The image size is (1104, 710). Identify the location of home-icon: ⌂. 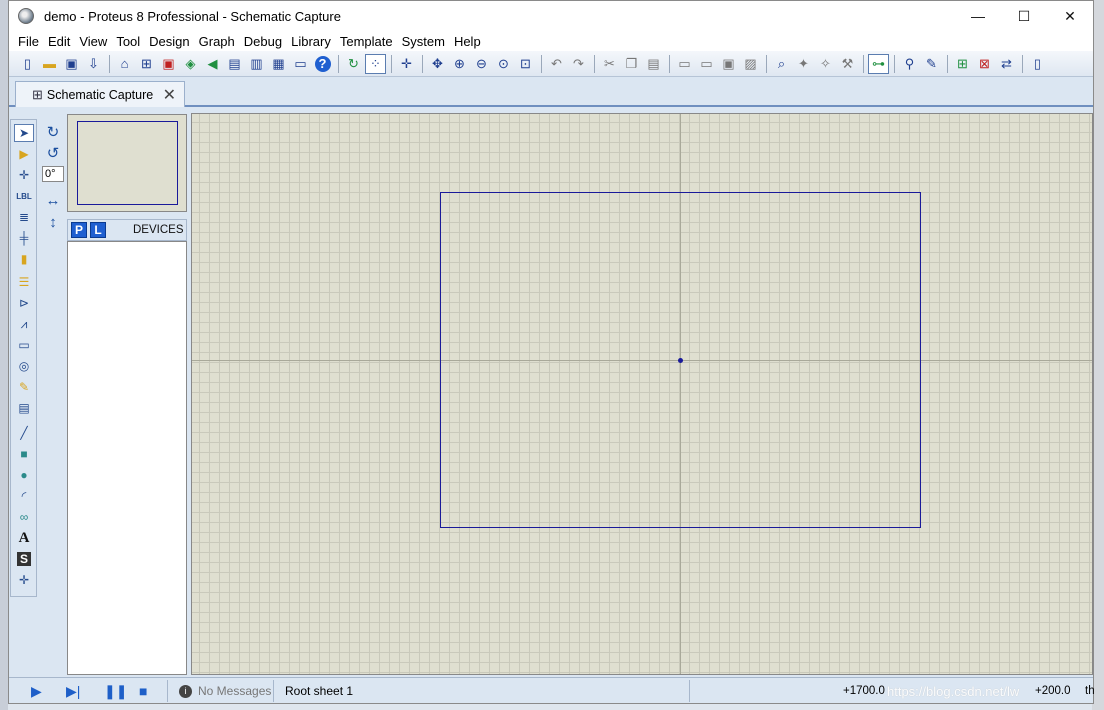
(124, 64).